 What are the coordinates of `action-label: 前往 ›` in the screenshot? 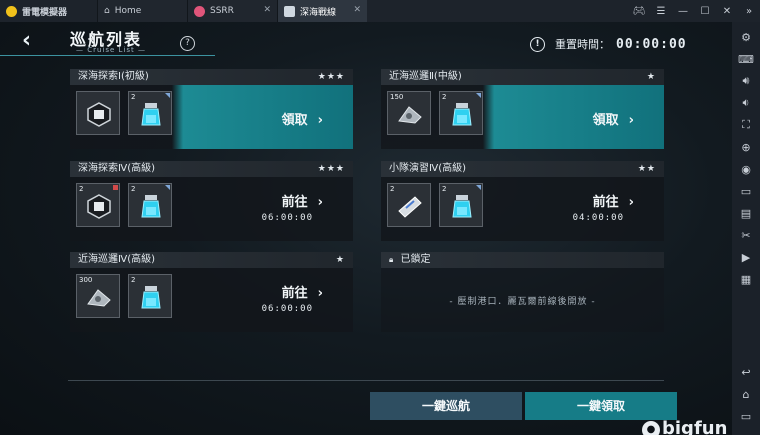 It's located at (613, 200).